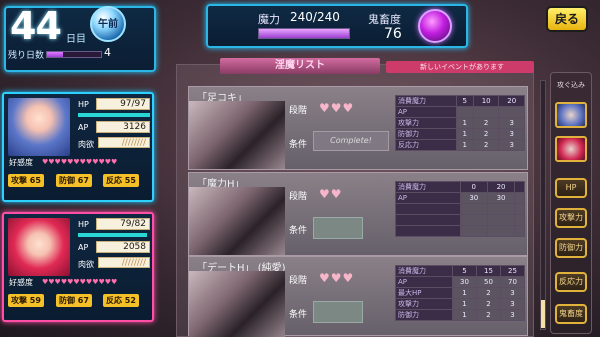  Describe the element at coordinates (460, 145) in the screenshot. I see `table-row: 反応力 1 2 3` at that location.